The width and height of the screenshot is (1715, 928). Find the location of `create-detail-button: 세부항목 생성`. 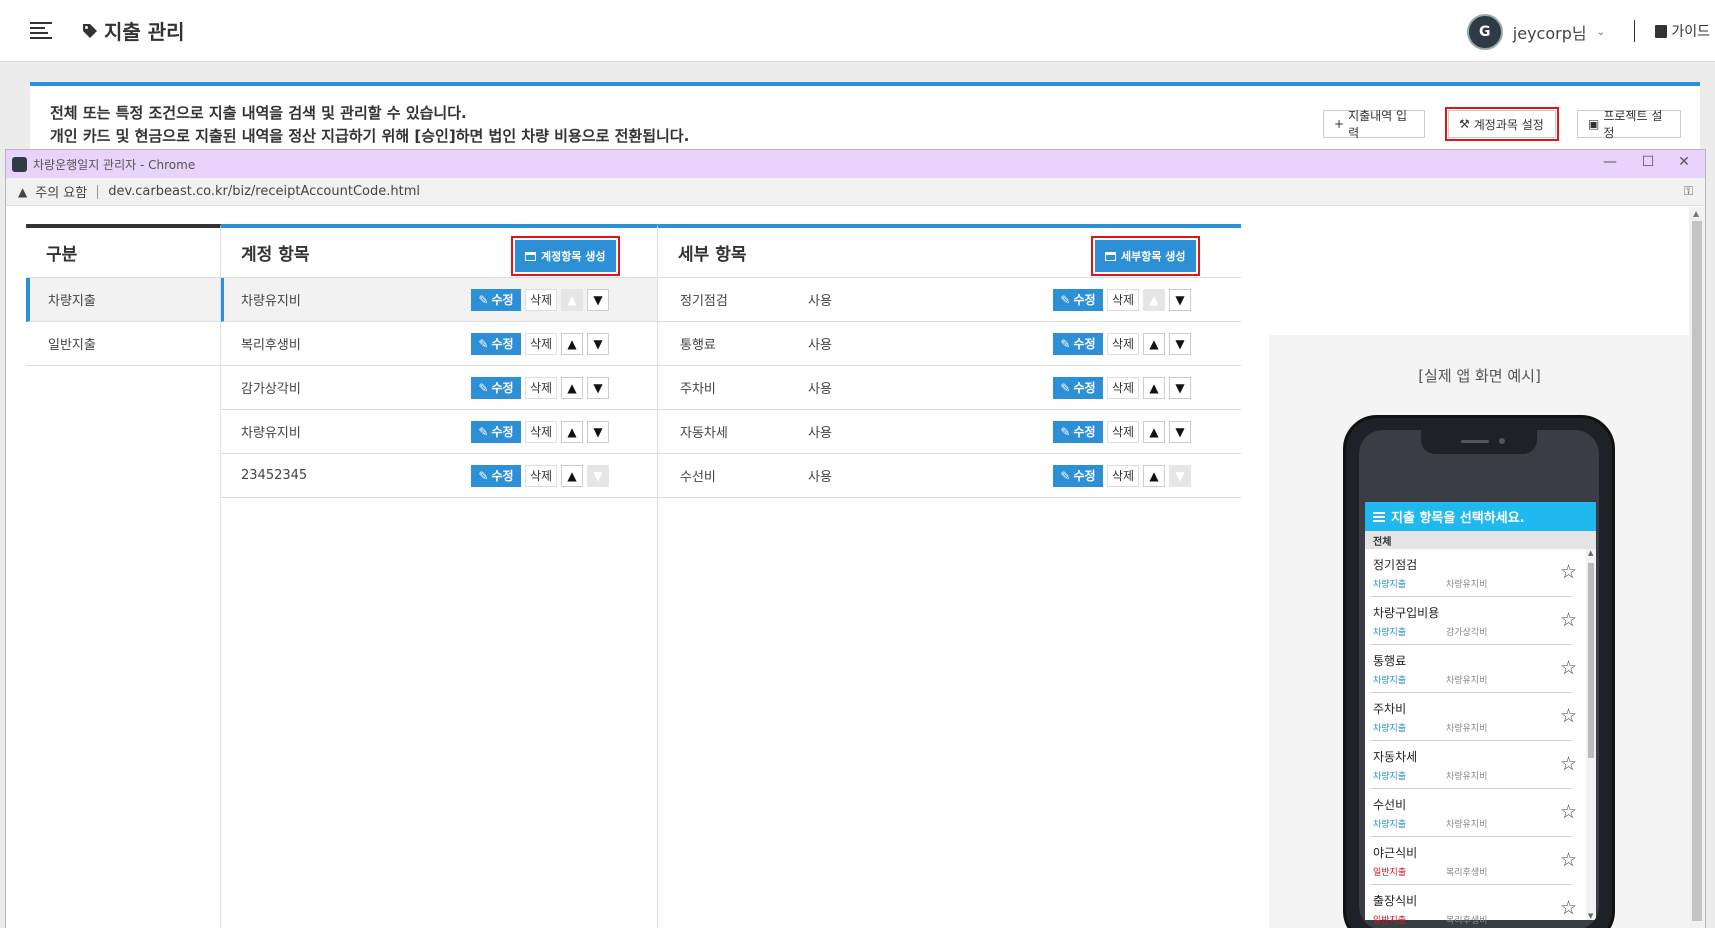

create-detail-button: 세부항목 생성 is located at coordinates (1145, 256).